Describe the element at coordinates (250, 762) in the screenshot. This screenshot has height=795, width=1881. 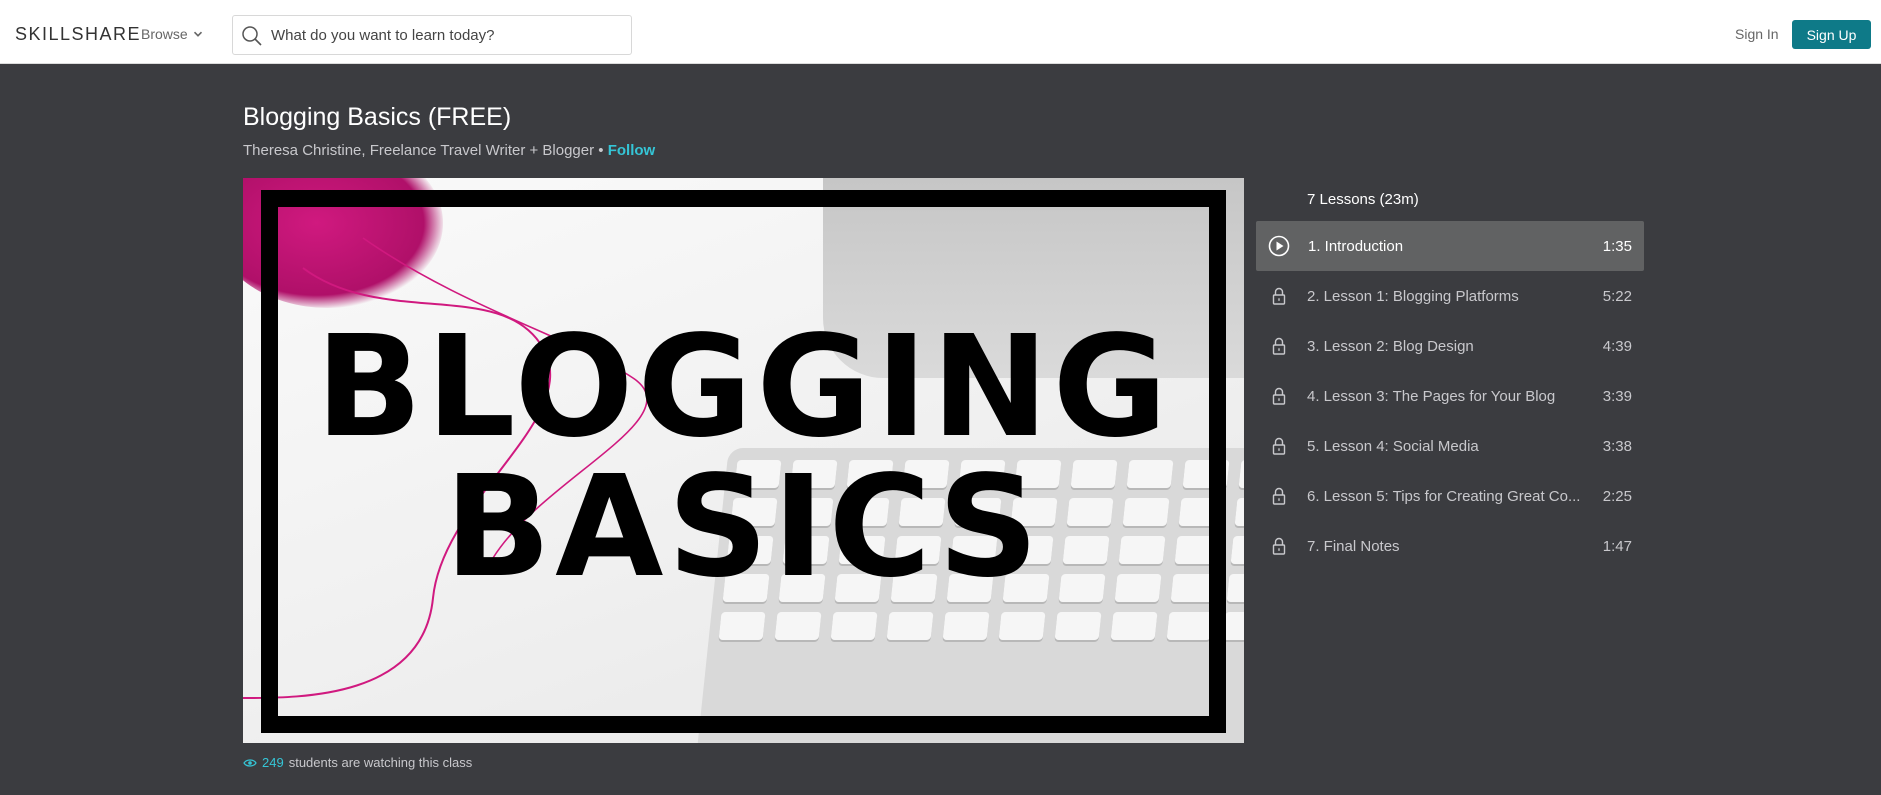
I see `eye-icon` at that location.